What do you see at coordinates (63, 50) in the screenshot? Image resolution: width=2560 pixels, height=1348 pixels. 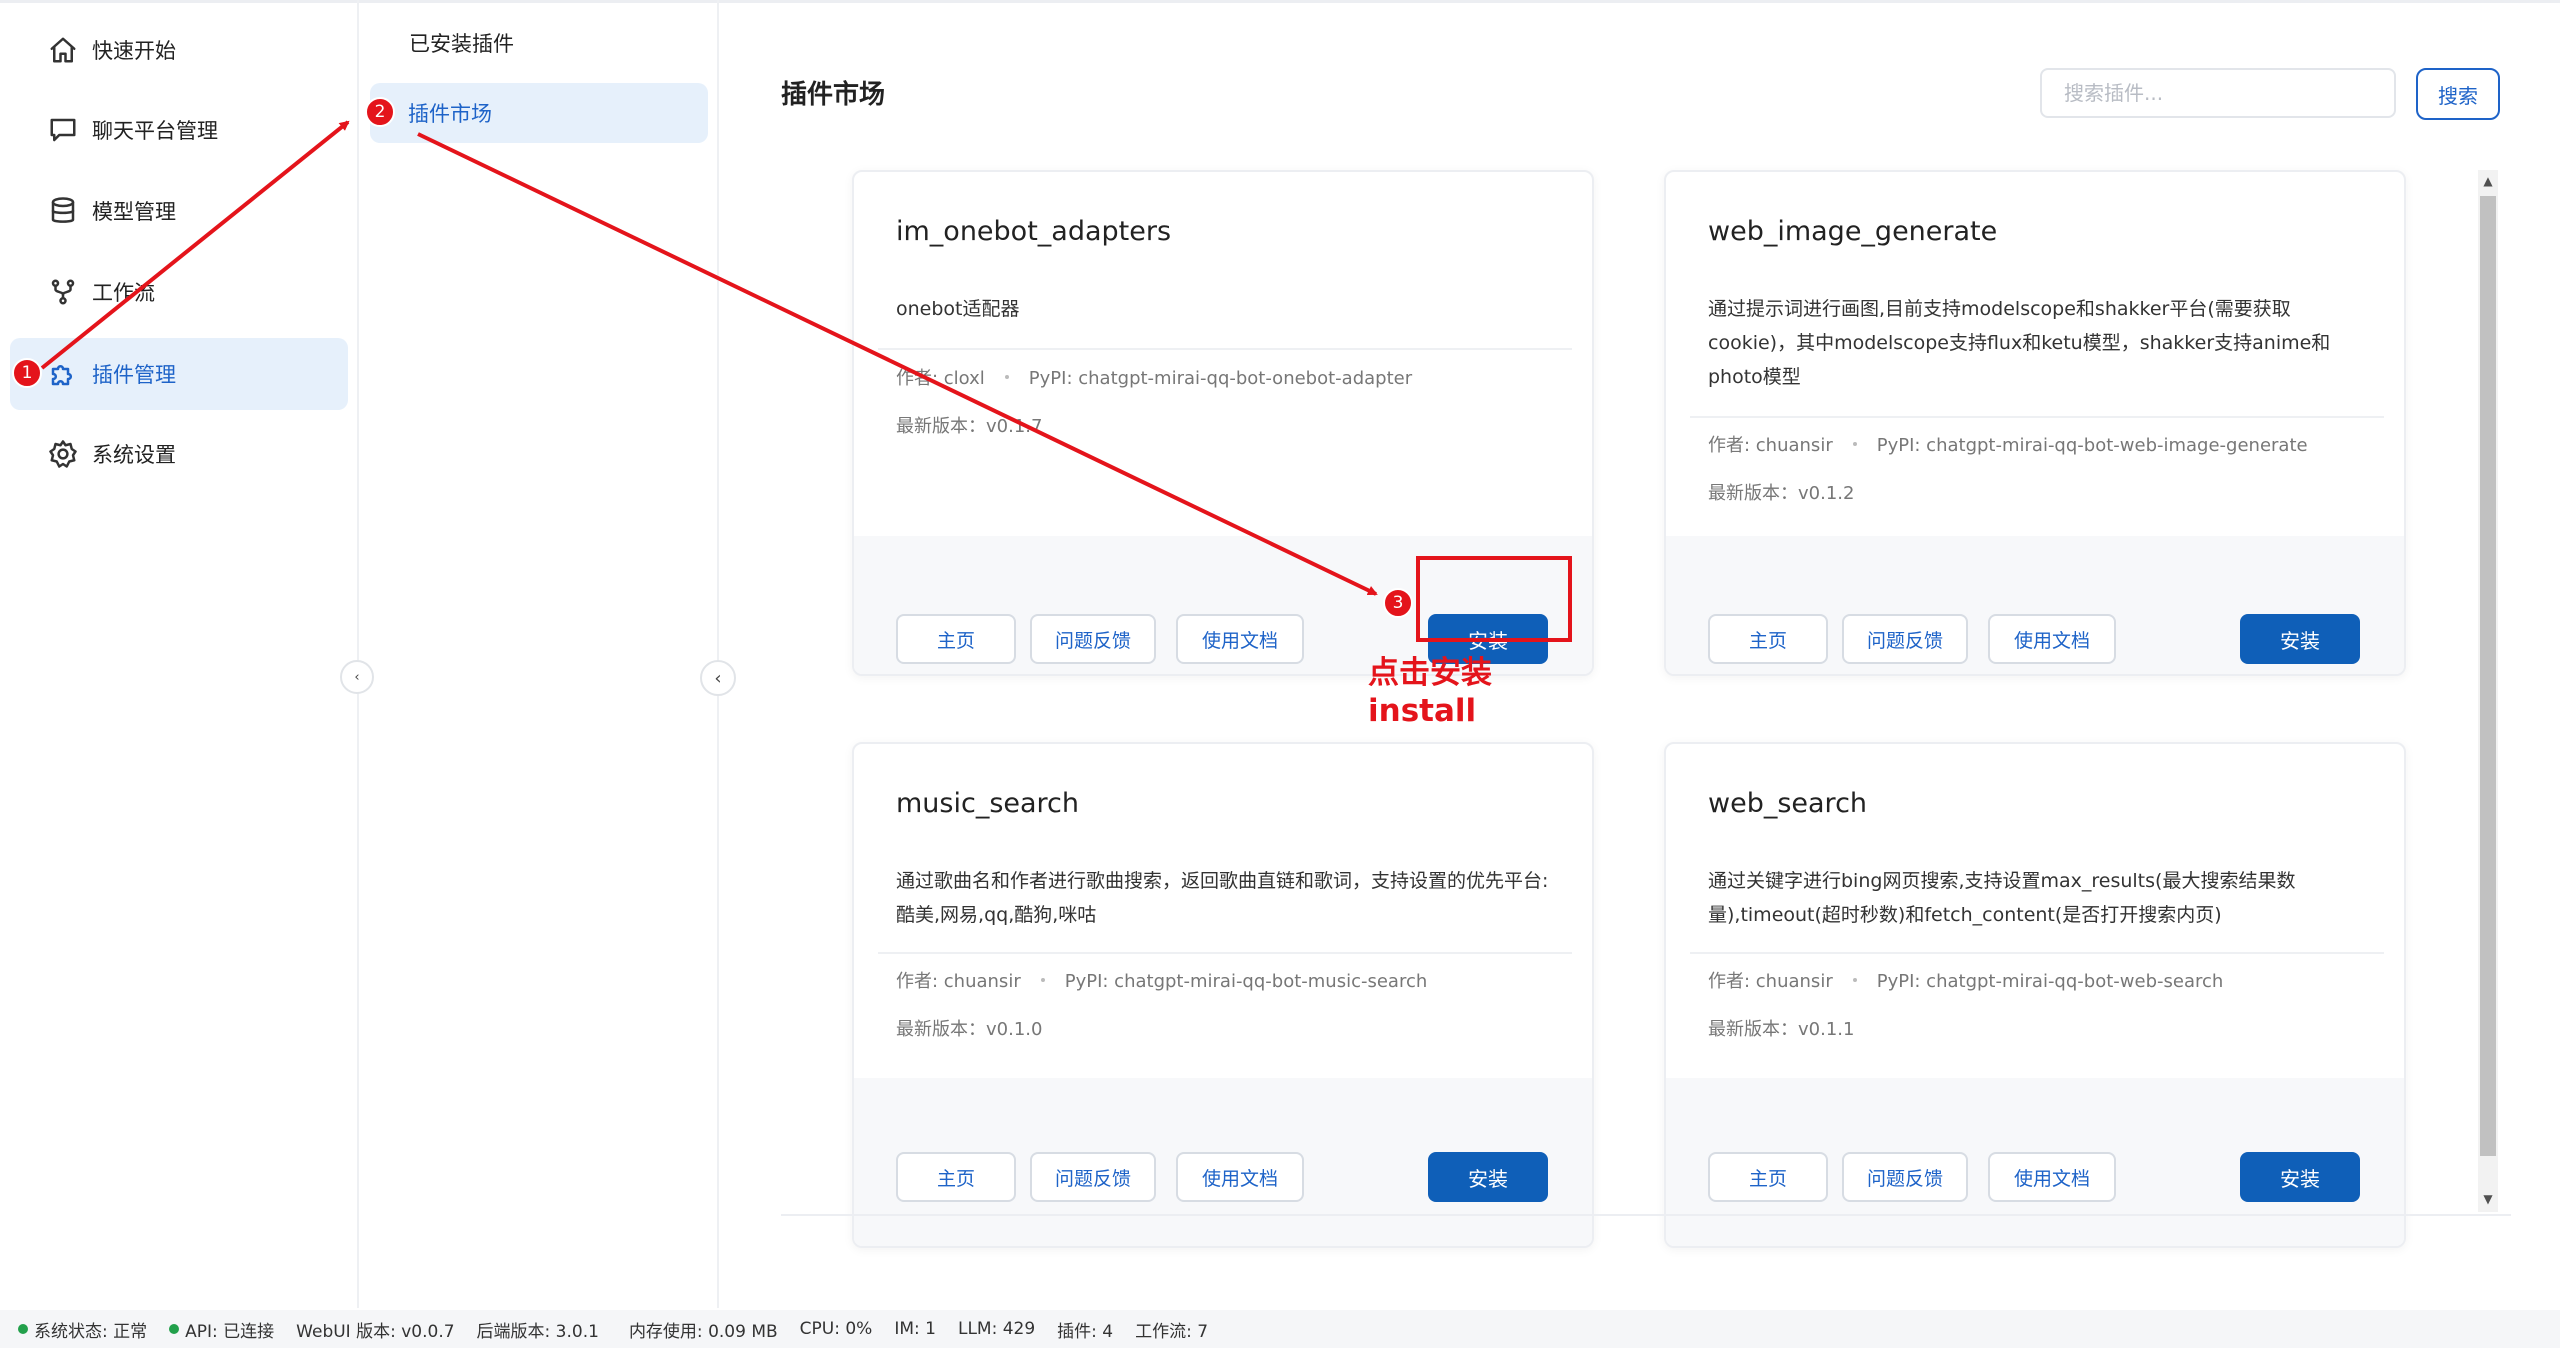 I see `home-icon` at bounding box center [63, 50].